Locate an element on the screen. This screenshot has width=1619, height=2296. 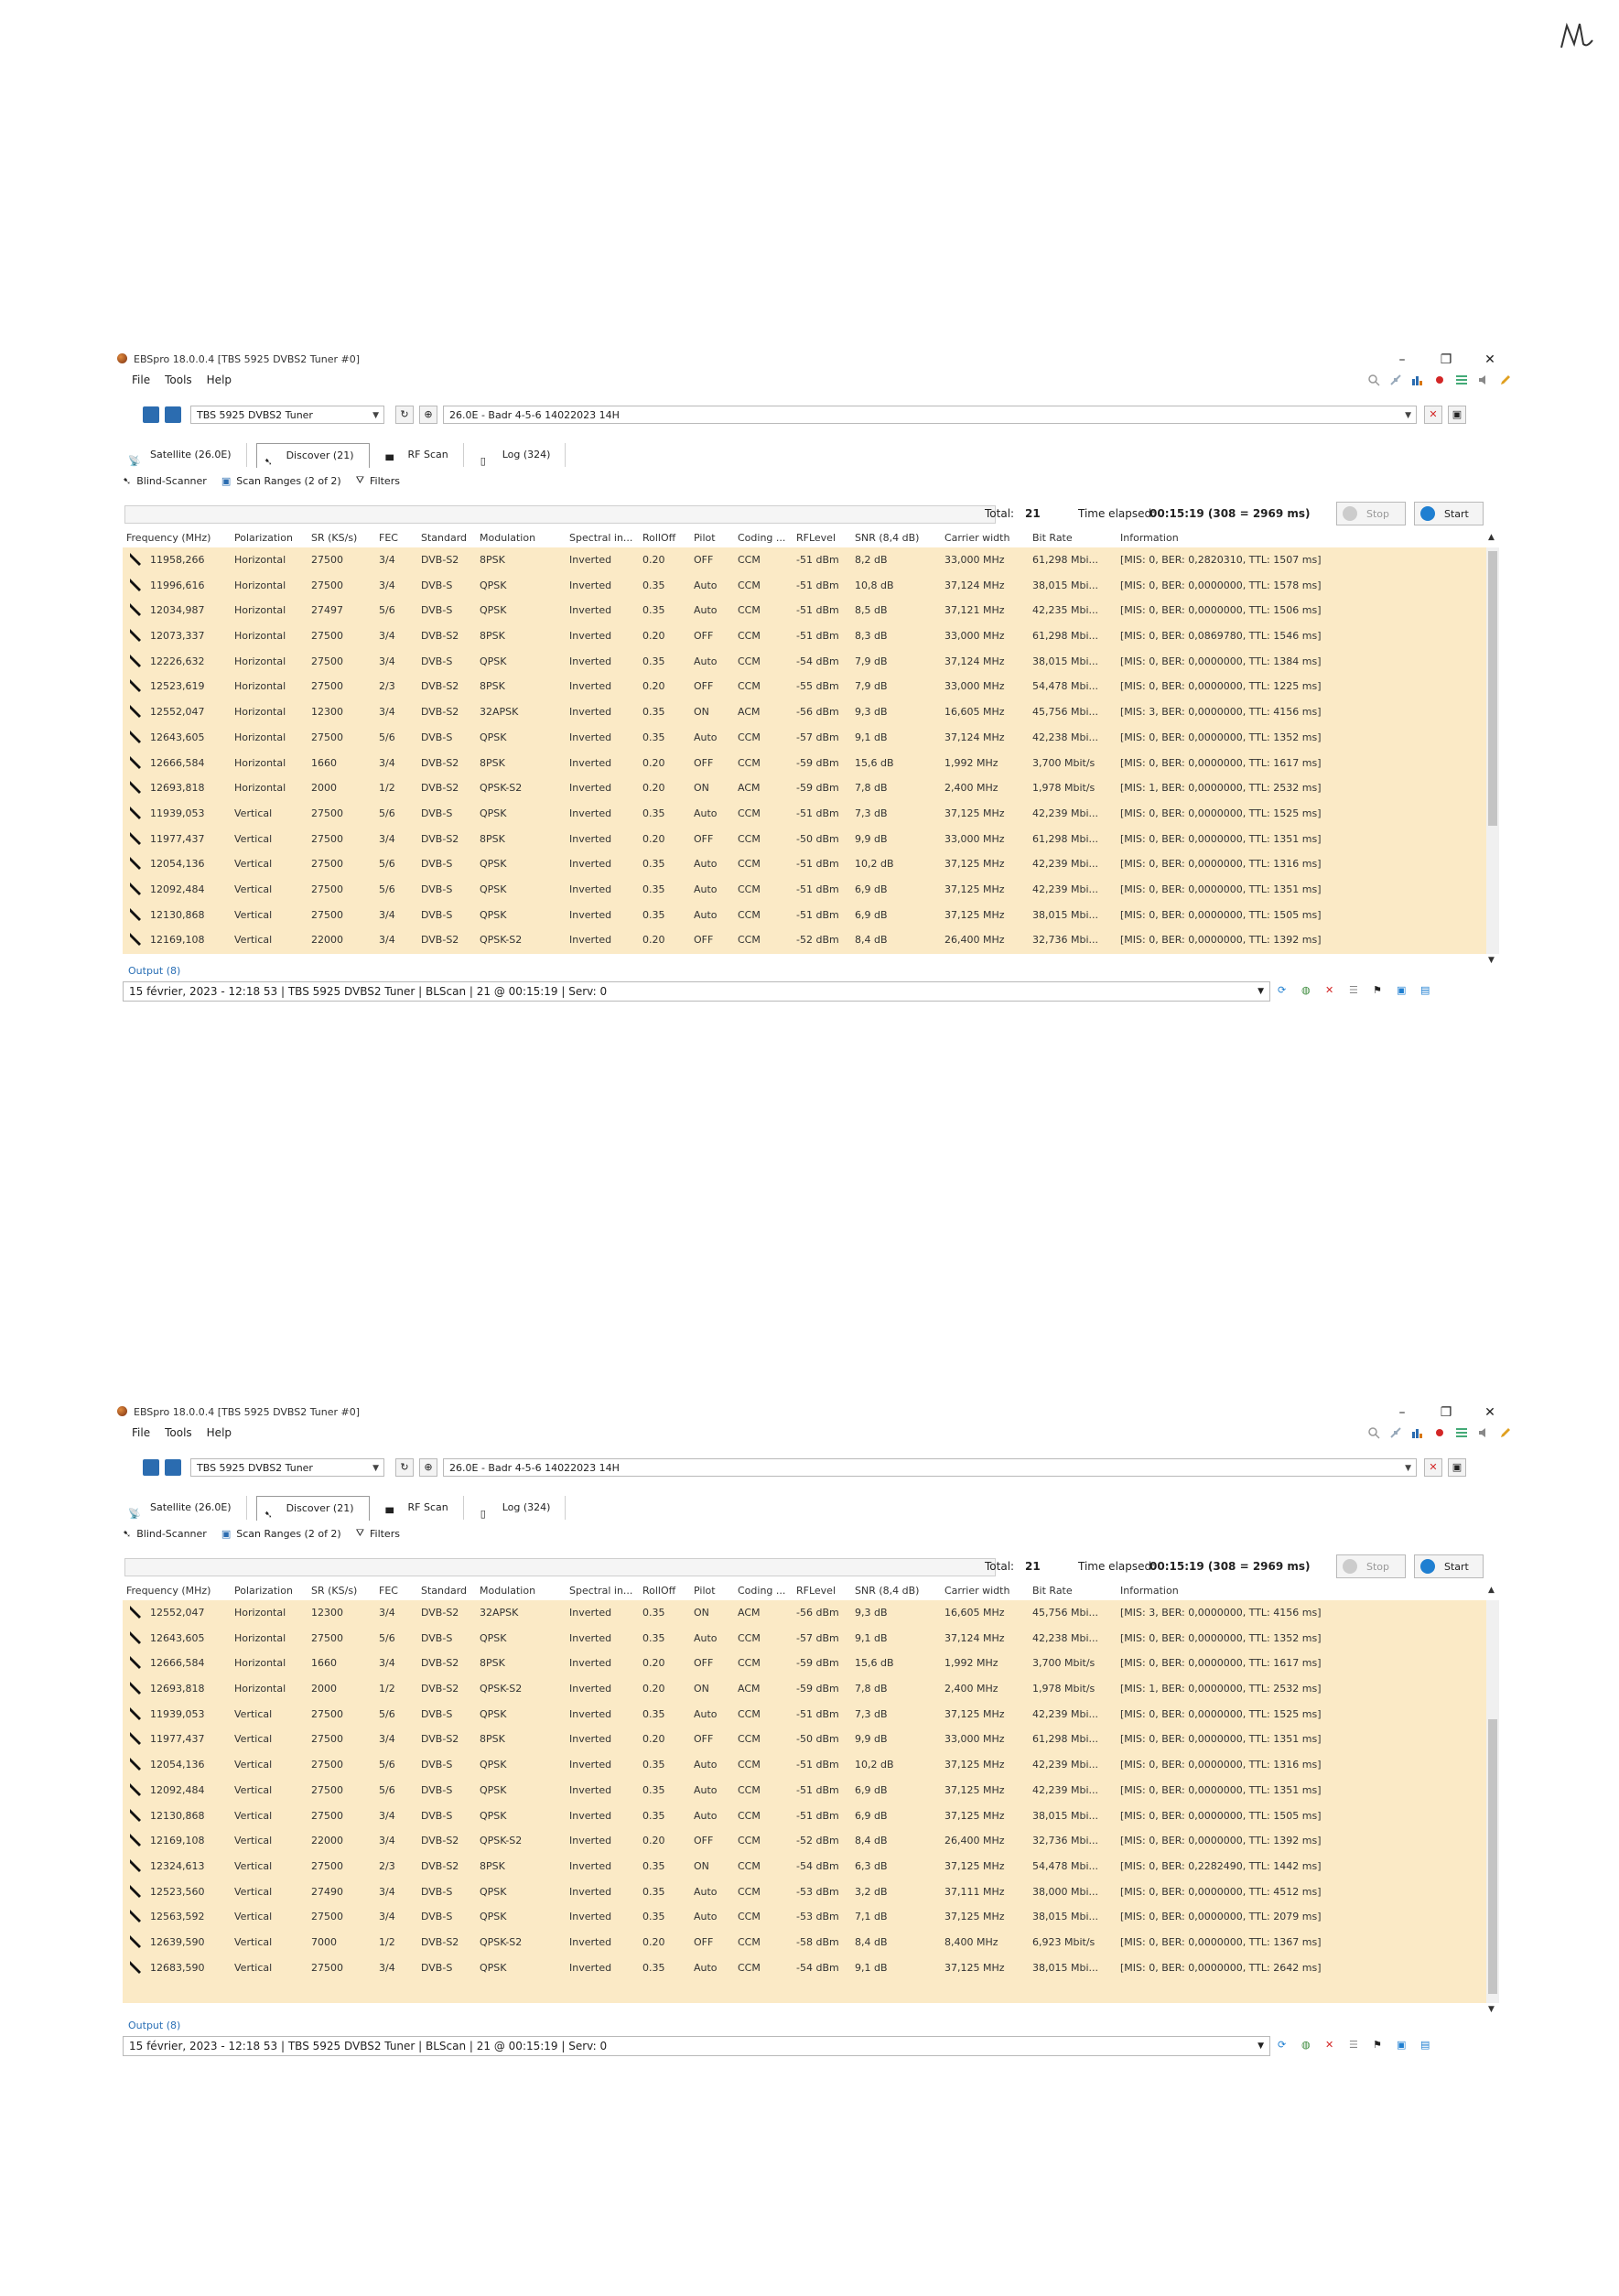
blind-scanner-button: ➷ Blind-Scanner is located at coordinates (165, 481).